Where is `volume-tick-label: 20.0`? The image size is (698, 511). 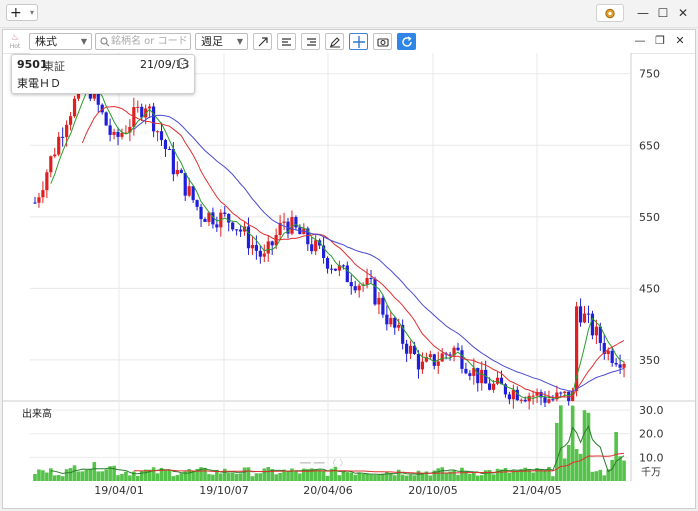 volume-tick-label: 20.0 is located at coordinates (651, 434).